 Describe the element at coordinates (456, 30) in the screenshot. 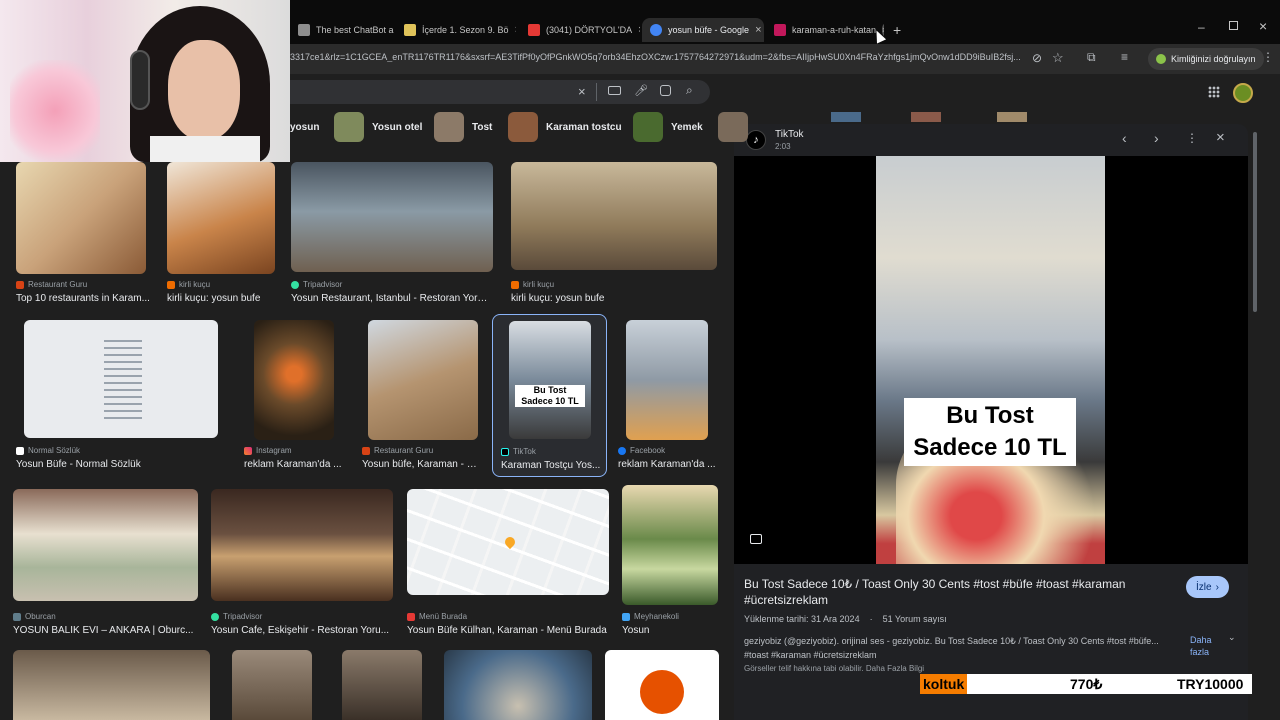

I see `tab-icerde: İçerde 1. Sezon 9. Bö ×` at that location.